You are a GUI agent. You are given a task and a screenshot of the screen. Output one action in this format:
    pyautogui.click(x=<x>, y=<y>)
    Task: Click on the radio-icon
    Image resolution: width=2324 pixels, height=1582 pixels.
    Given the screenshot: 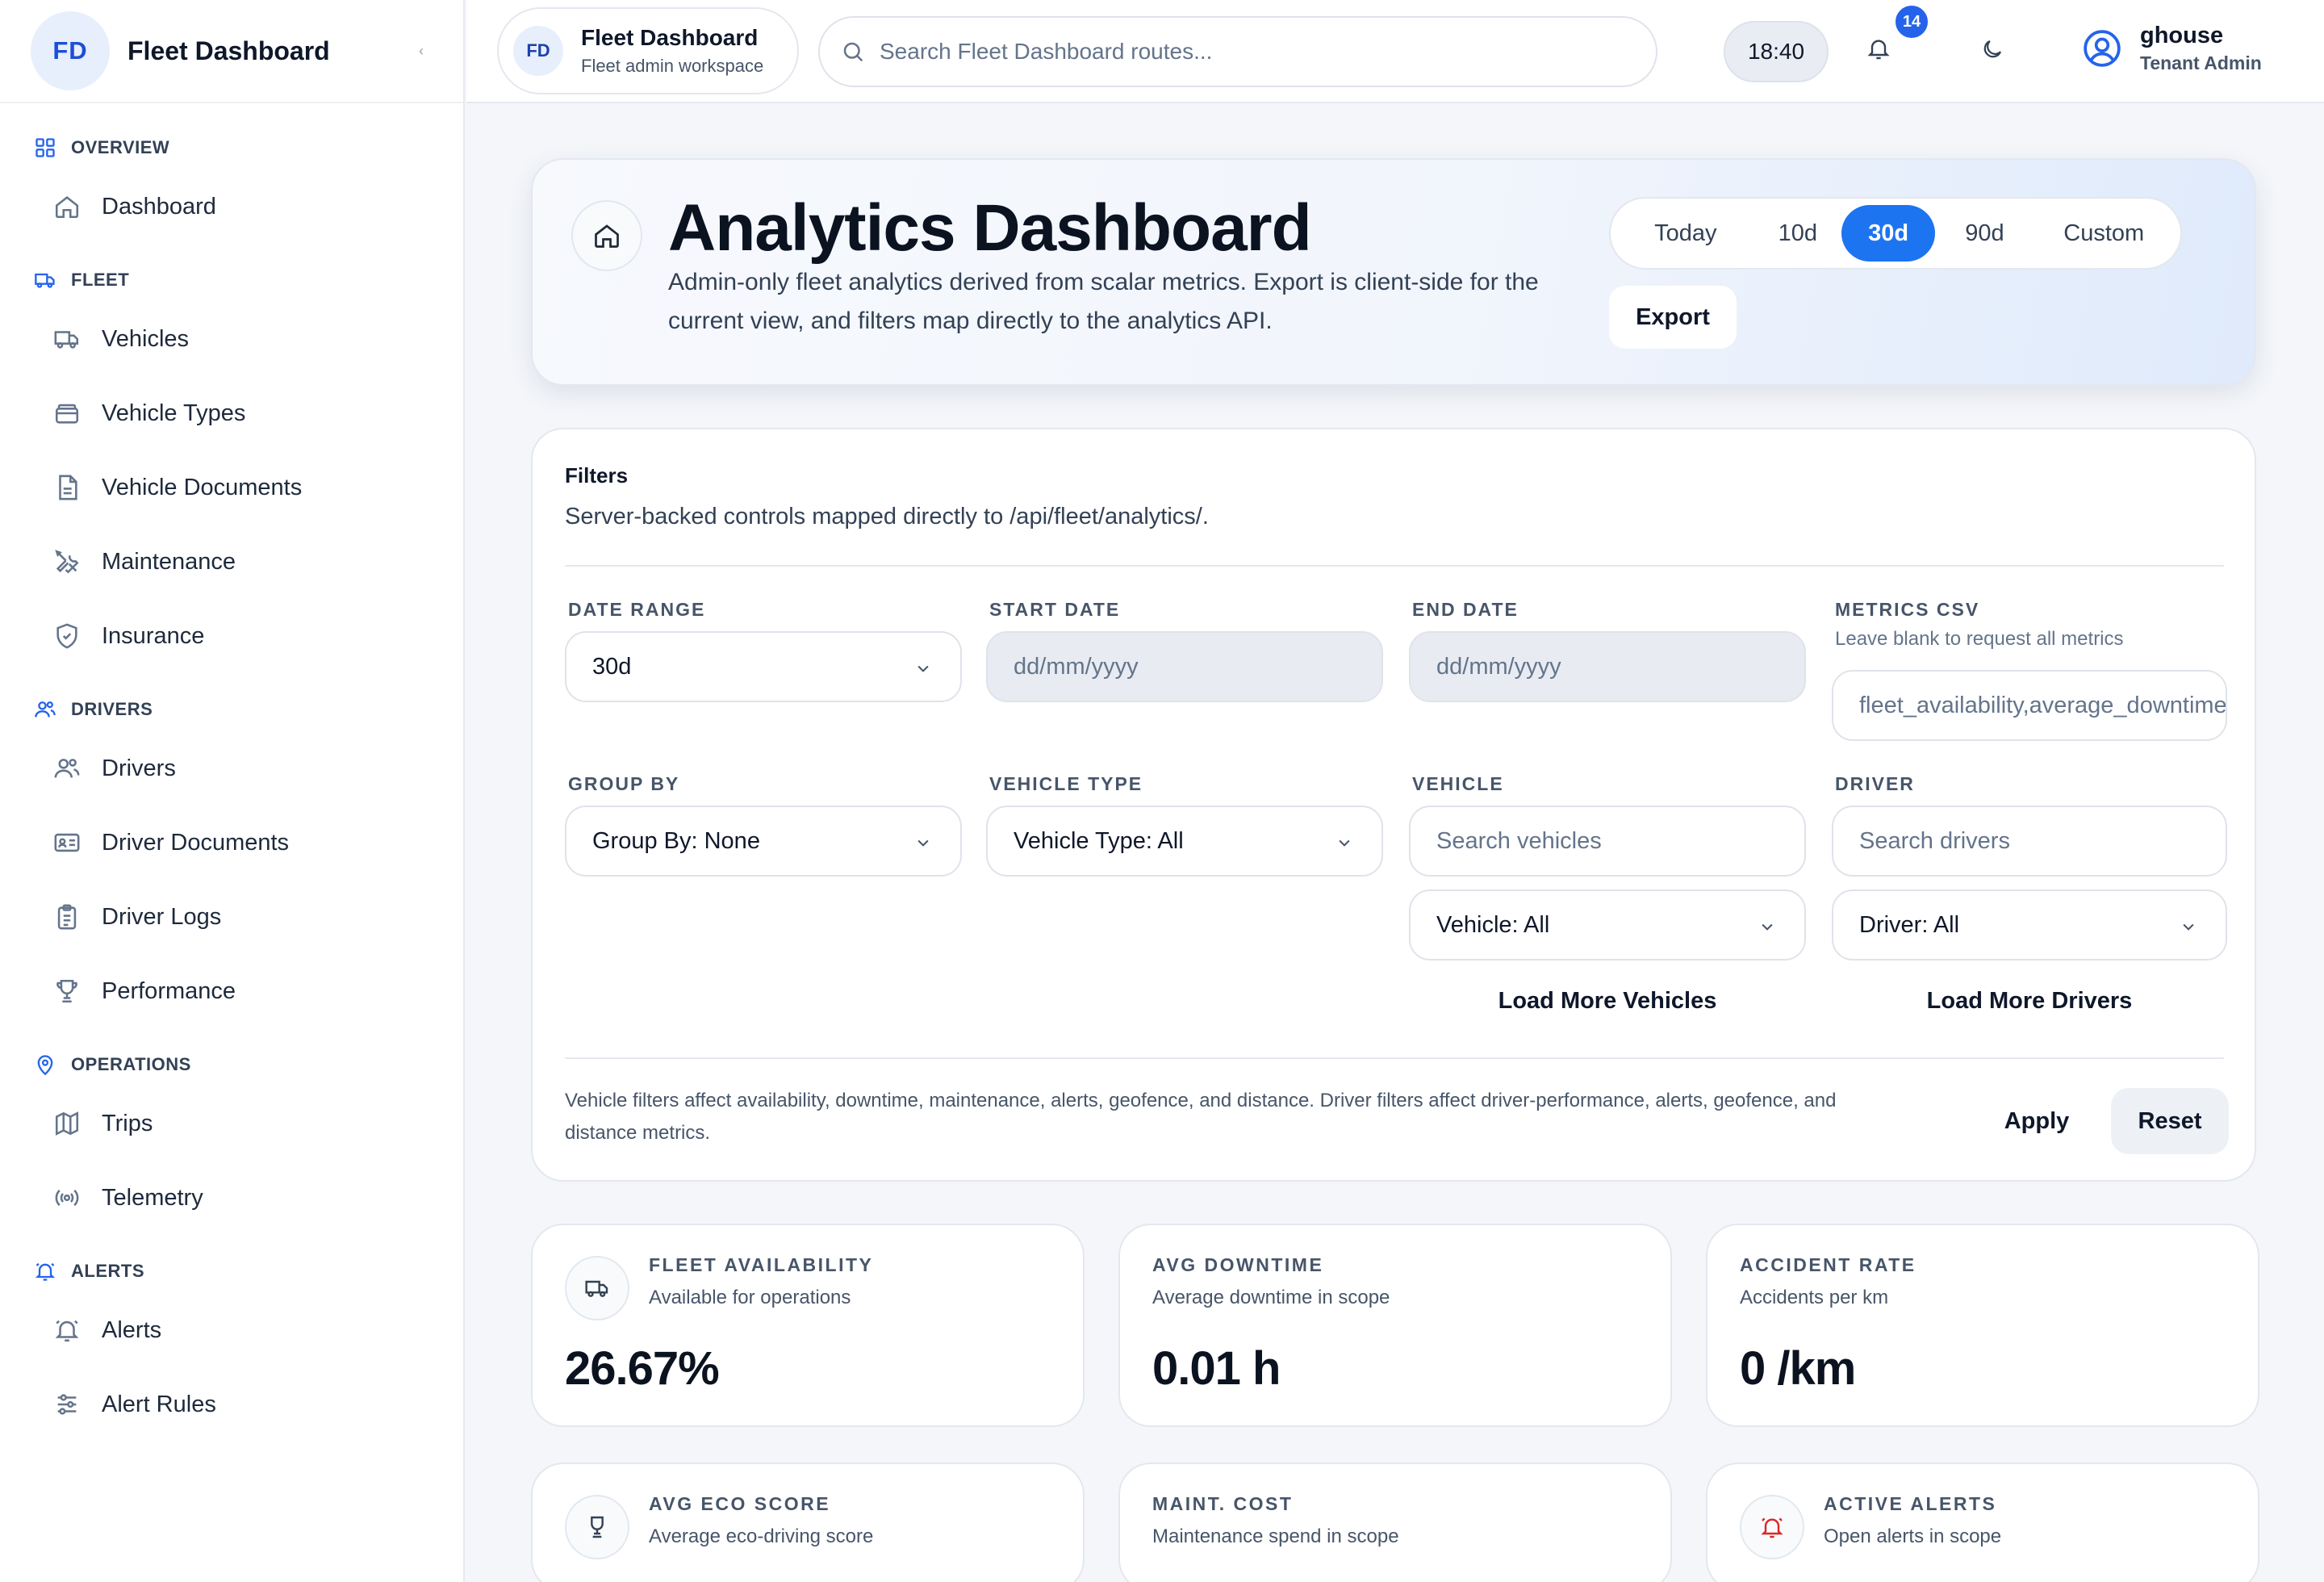 What is the action you would take?
    pyautogui.click(x=67, y=1198)
    